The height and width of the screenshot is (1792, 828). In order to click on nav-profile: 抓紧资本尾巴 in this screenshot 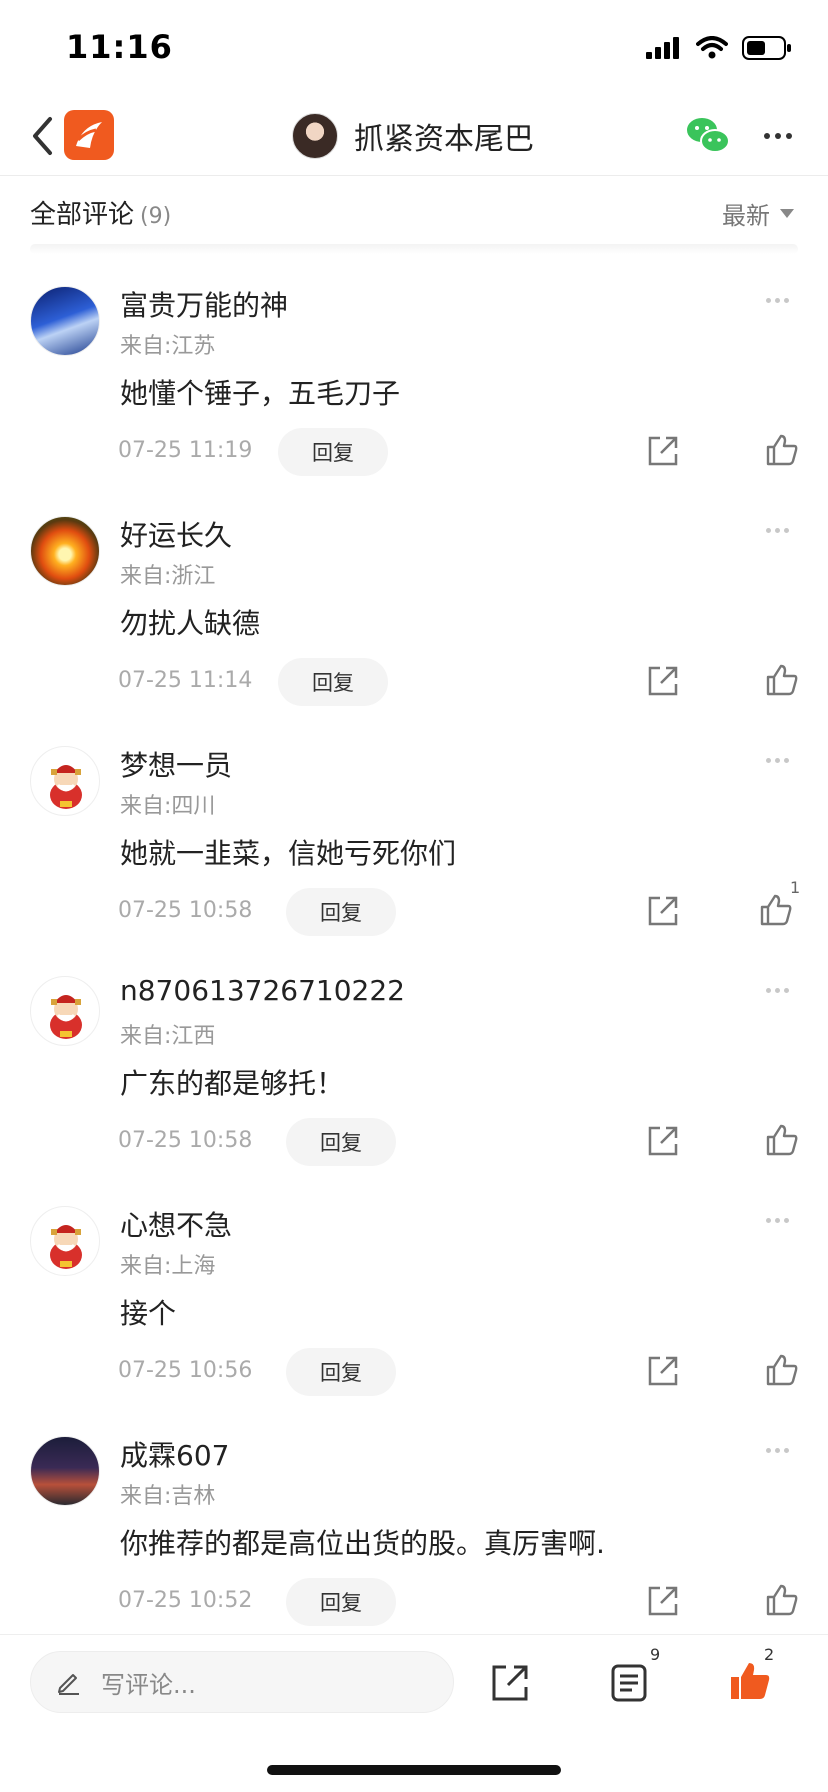, I will do `click(413, 136)`.